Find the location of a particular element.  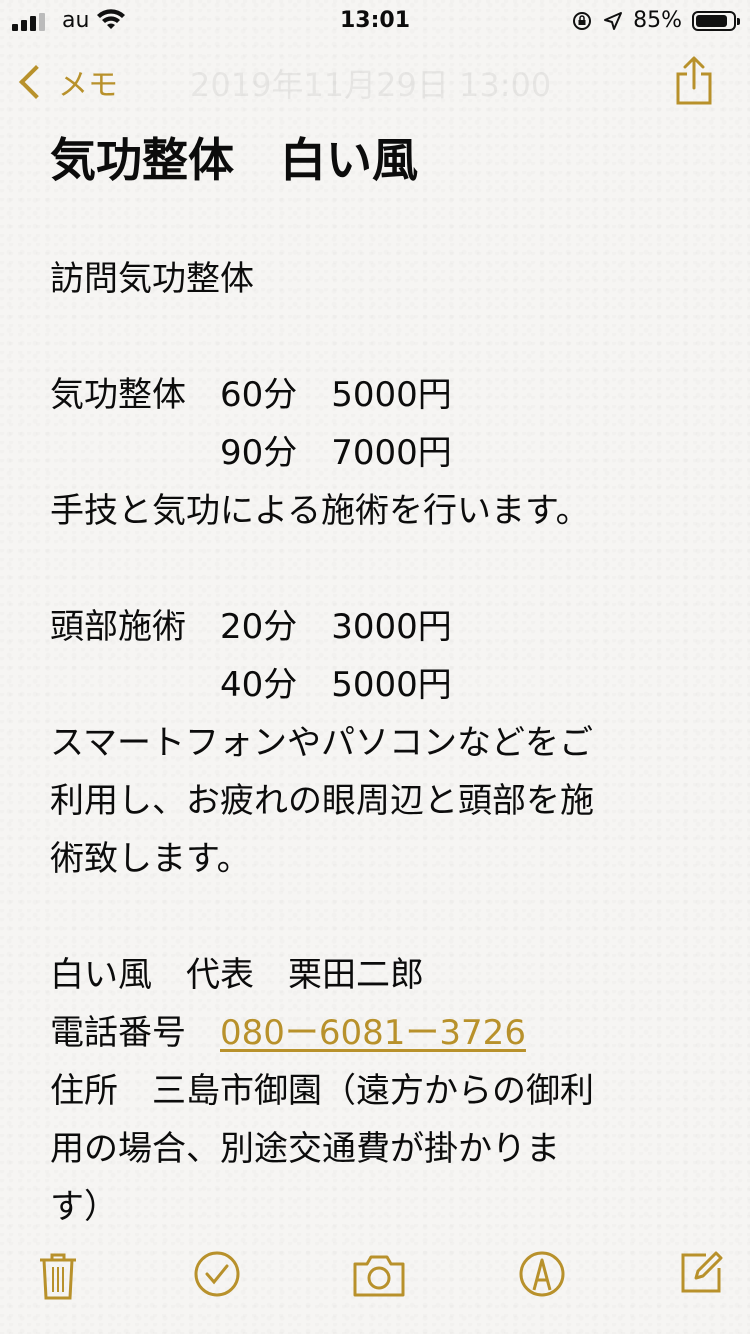

trash-icon is located at coordinates (58, 1276).